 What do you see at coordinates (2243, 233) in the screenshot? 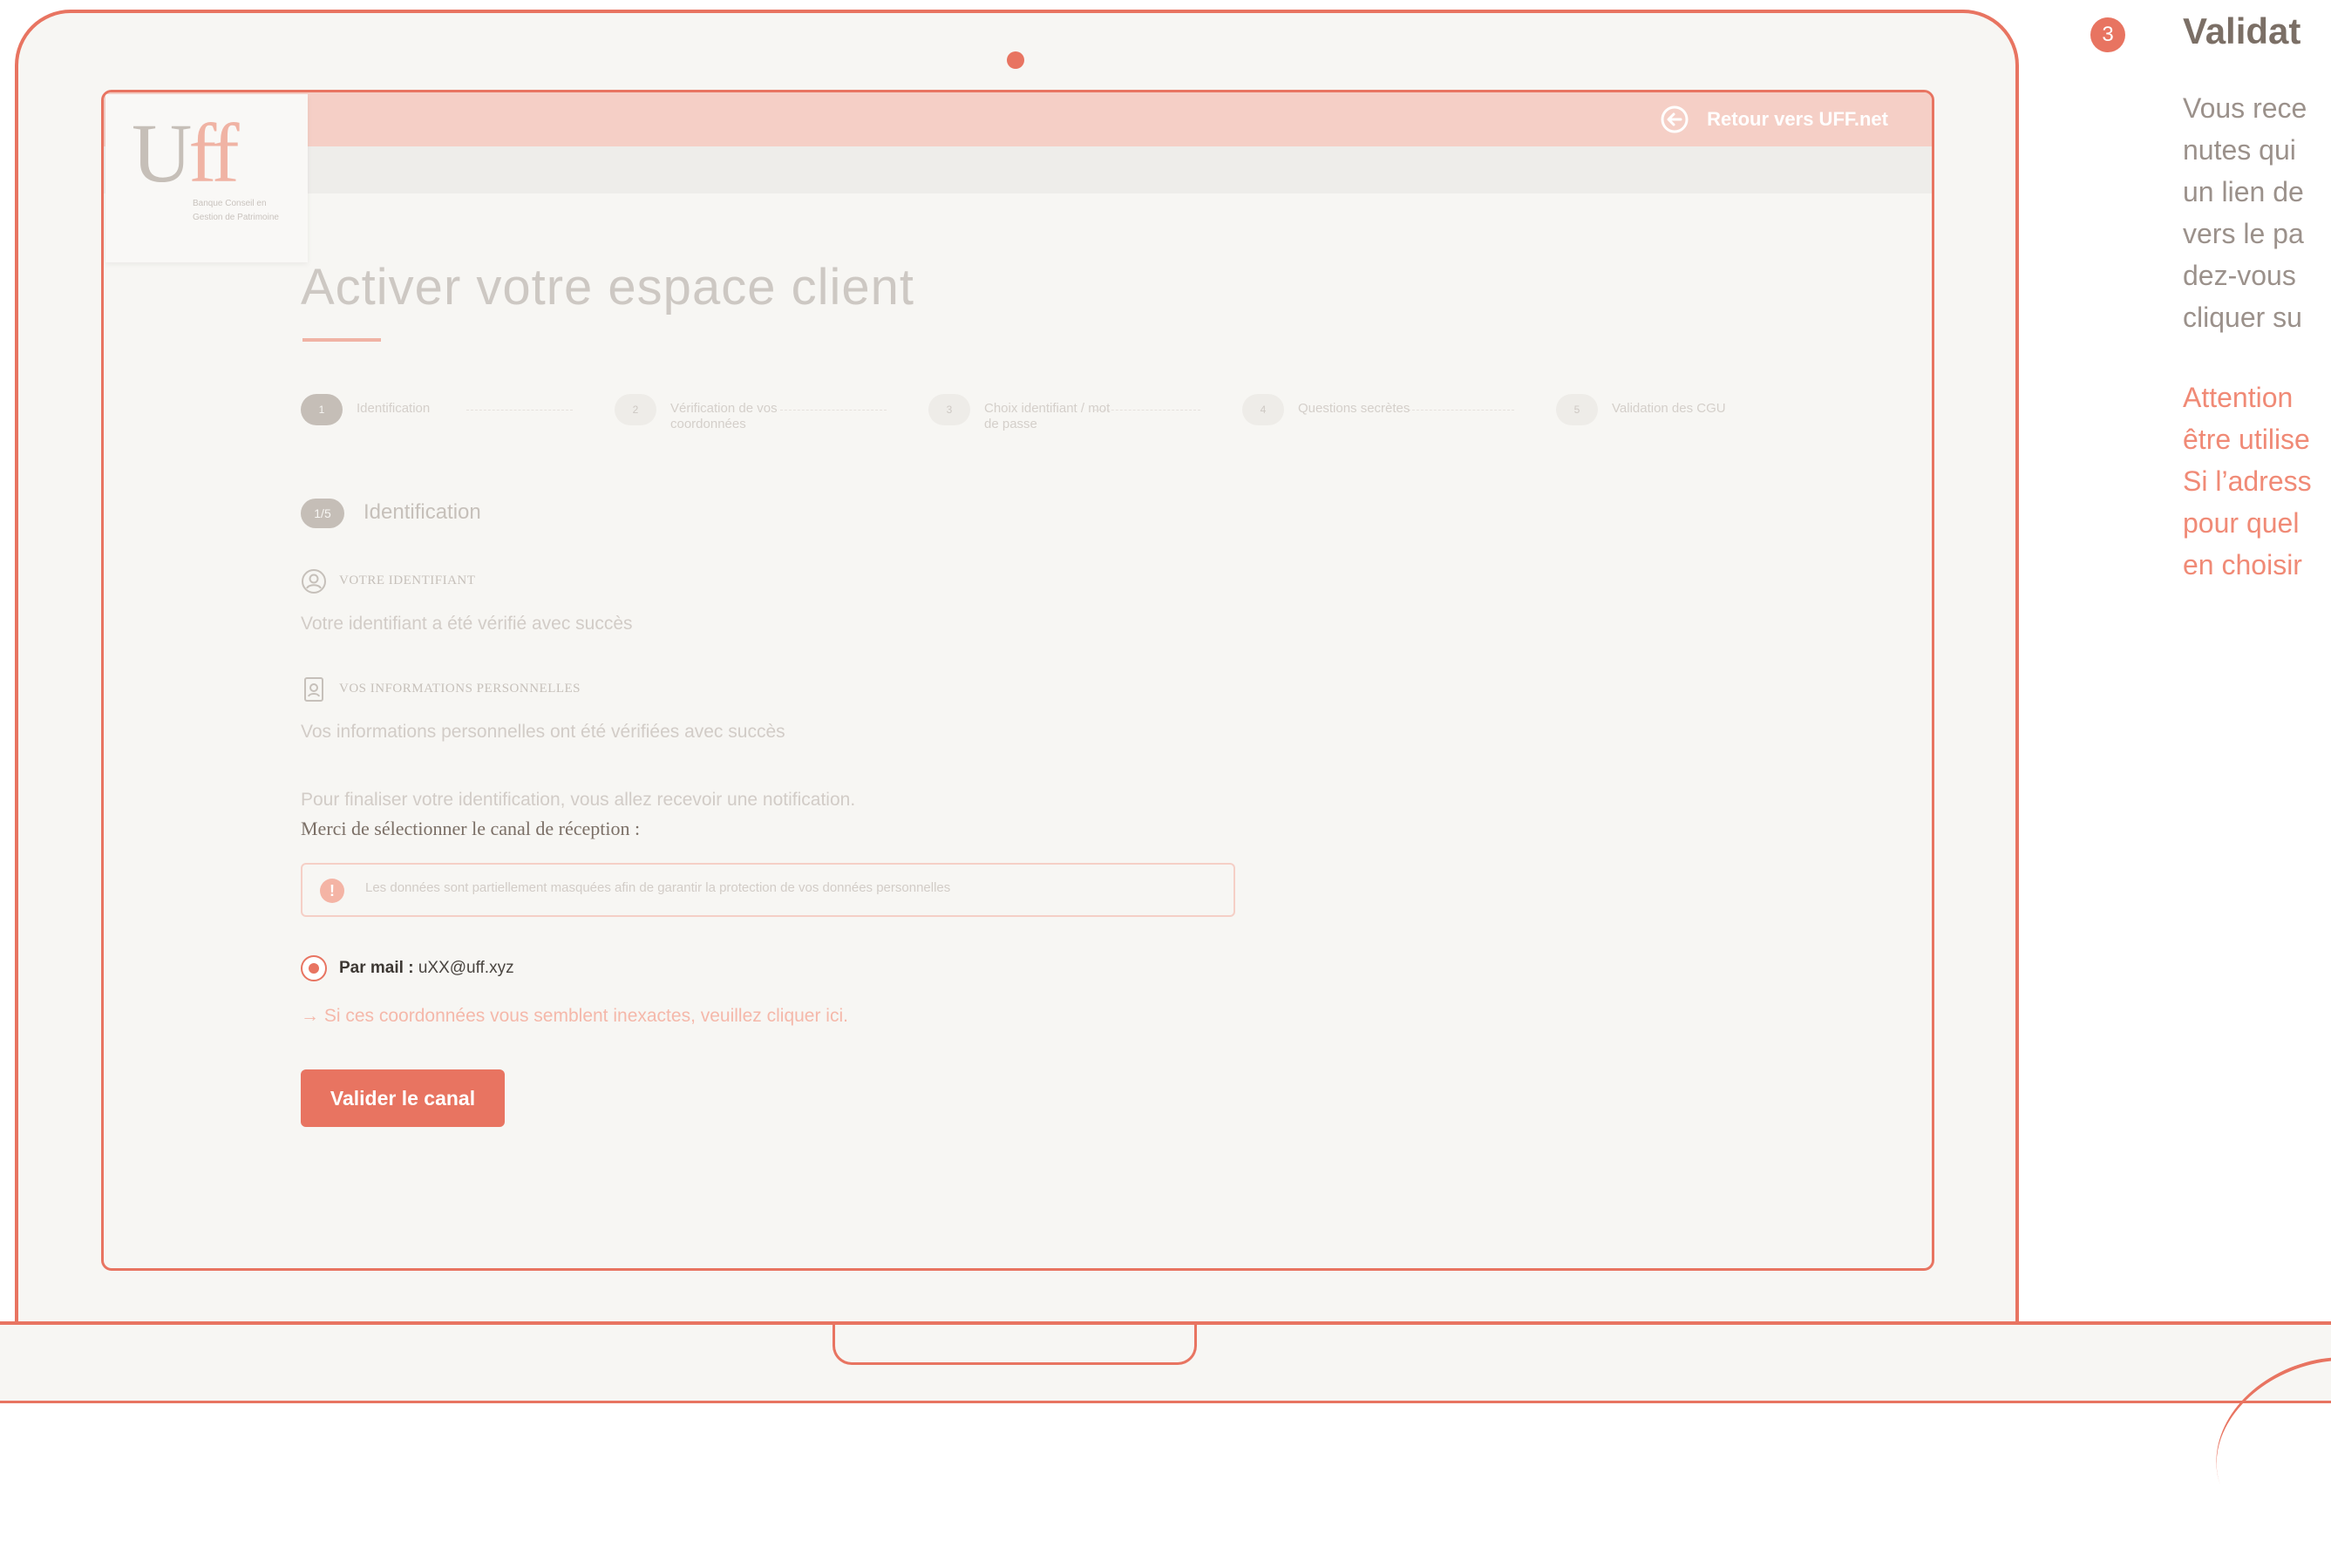
I see `panel-body-line: vers le pa` at bounding box center [2243, 233].